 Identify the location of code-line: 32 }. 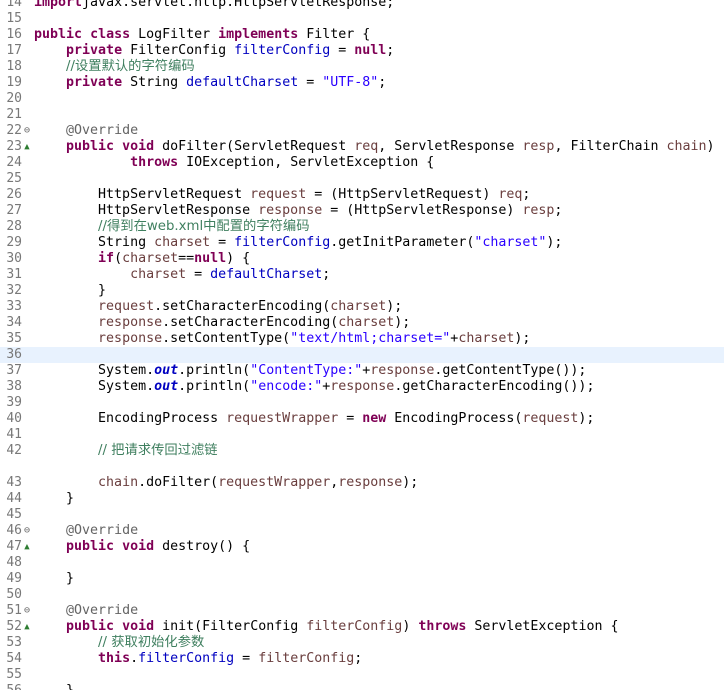
(362, 291).